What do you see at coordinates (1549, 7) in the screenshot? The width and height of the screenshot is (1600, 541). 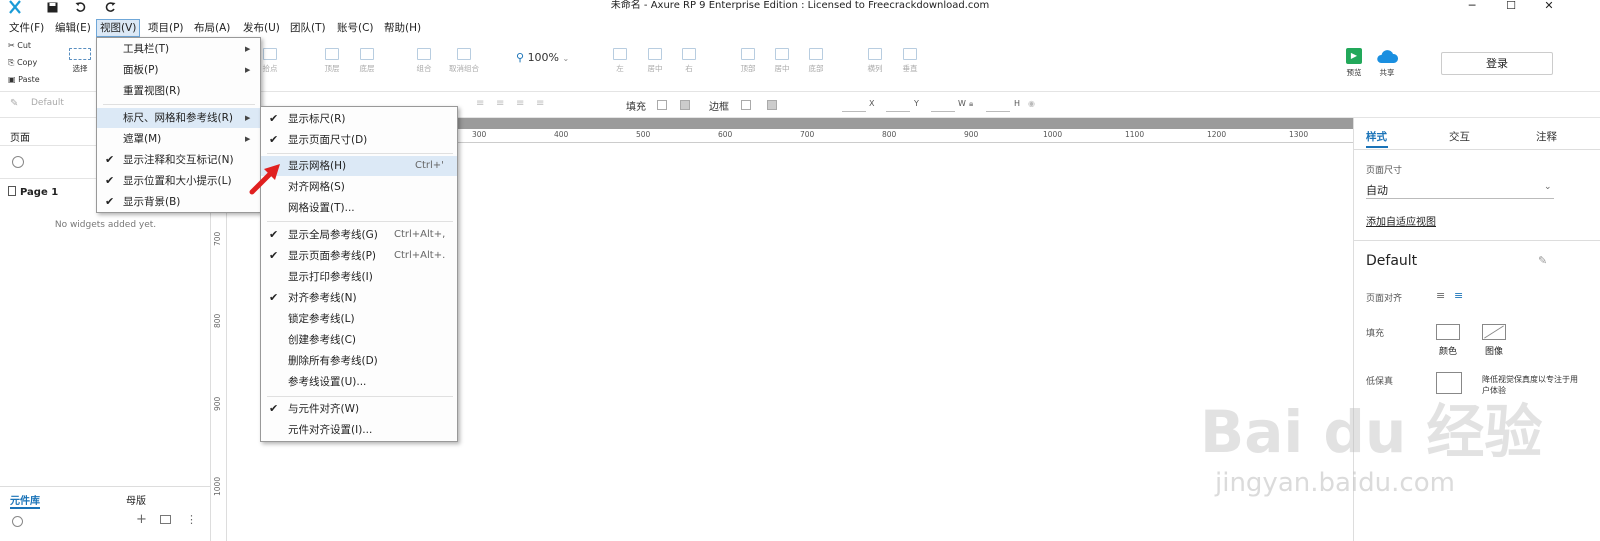 I see `close-button: ✕` at bounding box center [1549, 7].